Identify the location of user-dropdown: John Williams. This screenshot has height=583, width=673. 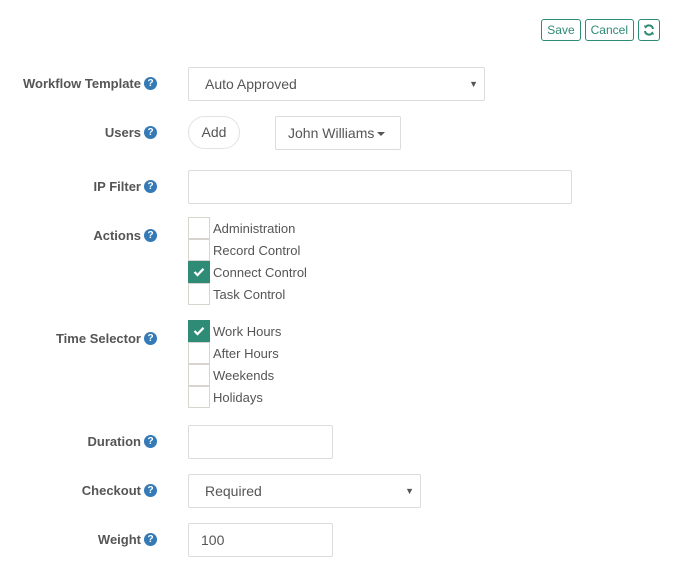
(338, 133).